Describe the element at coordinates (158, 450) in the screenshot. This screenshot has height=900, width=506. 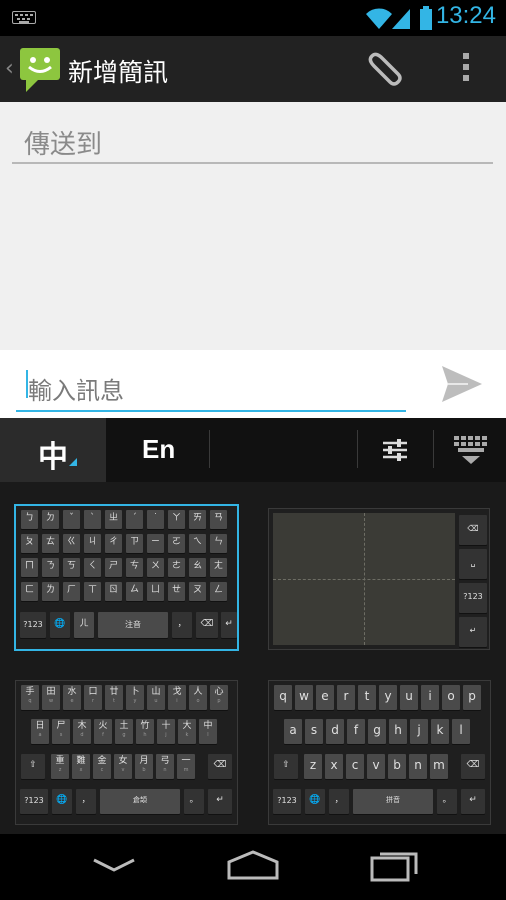
I see `tab-english: En` at that location.